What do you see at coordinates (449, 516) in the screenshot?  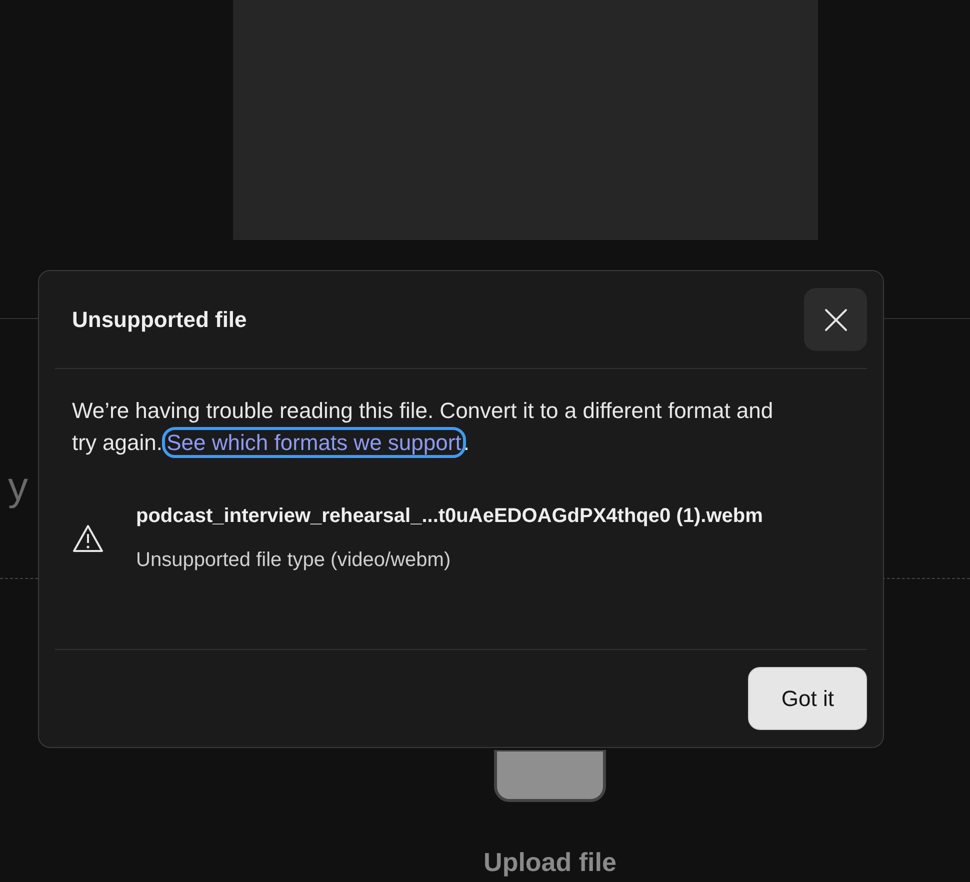 I see `file-name: podcast_interview_rehearsal_...t0uAeEDOAGdPX4thqe0 (1).webm` at bounding box center [449, 516].